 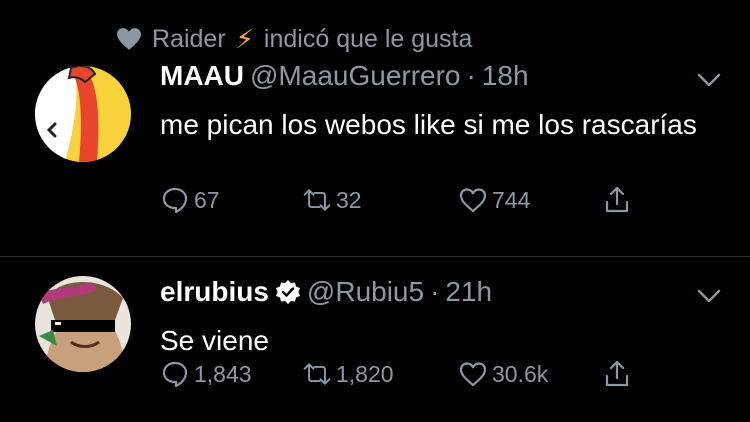 What do you see at coordinates (511, 199) in the screenshot?
I see `like-count: 744` at bounding box center [511, 199].